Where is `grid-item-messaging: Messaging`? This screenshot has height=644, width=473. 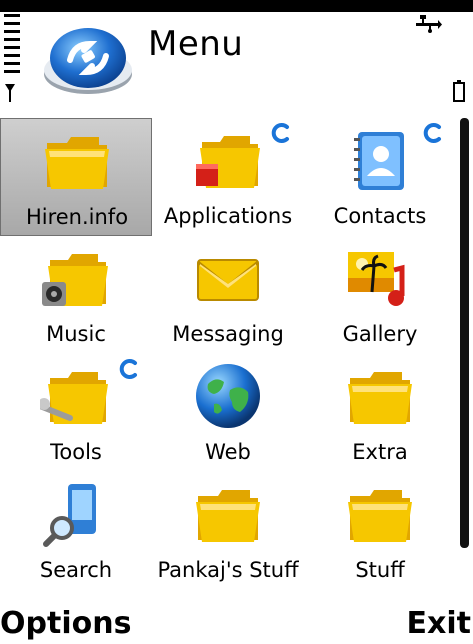
grid-item-messaging: Messaging is located at coordinates (228, 295).